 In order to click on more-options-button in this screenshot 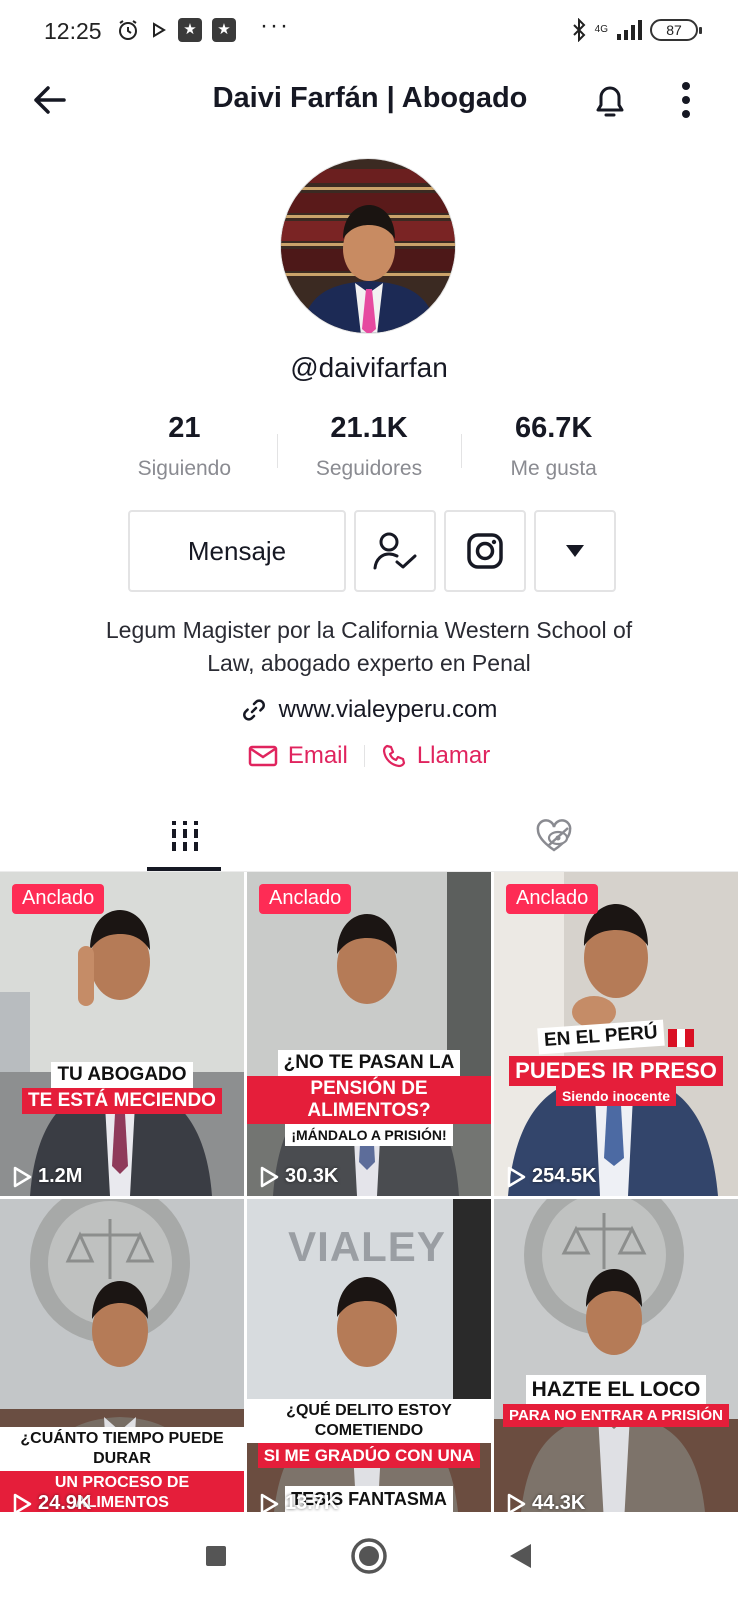, I will do `click(686, 100)`.